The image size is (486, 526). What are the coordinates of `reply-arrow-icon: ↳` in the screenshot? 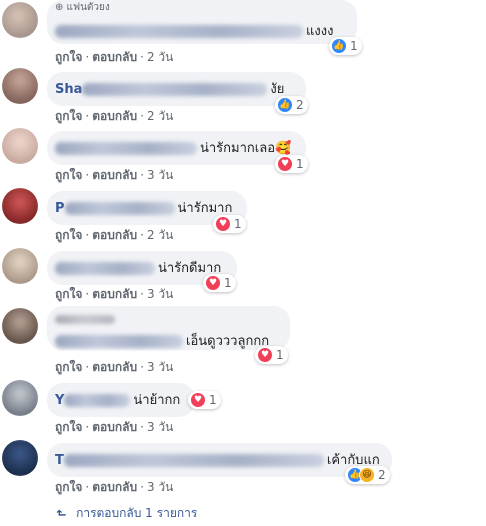 It's located at (61, 513).